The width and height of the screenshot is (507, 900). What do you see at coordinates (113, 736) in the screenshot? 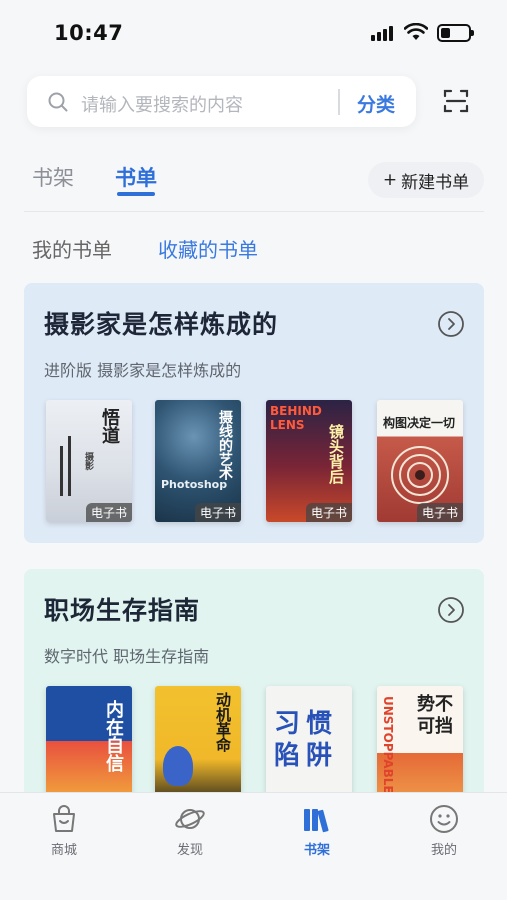
I see `book-title: 内在自信` at bounding box center [113, 736].